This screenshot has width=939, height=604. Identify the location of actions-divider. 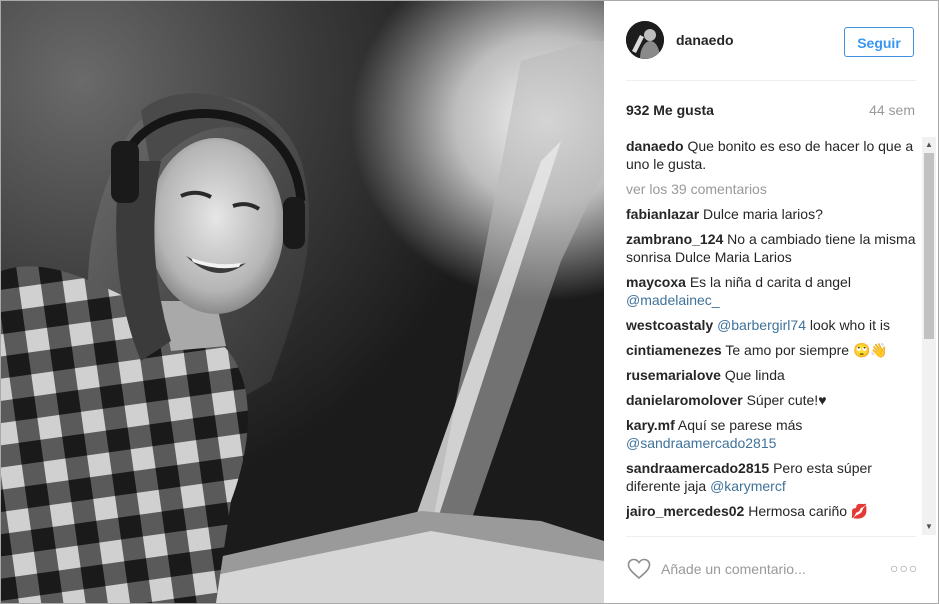
(771, 536).